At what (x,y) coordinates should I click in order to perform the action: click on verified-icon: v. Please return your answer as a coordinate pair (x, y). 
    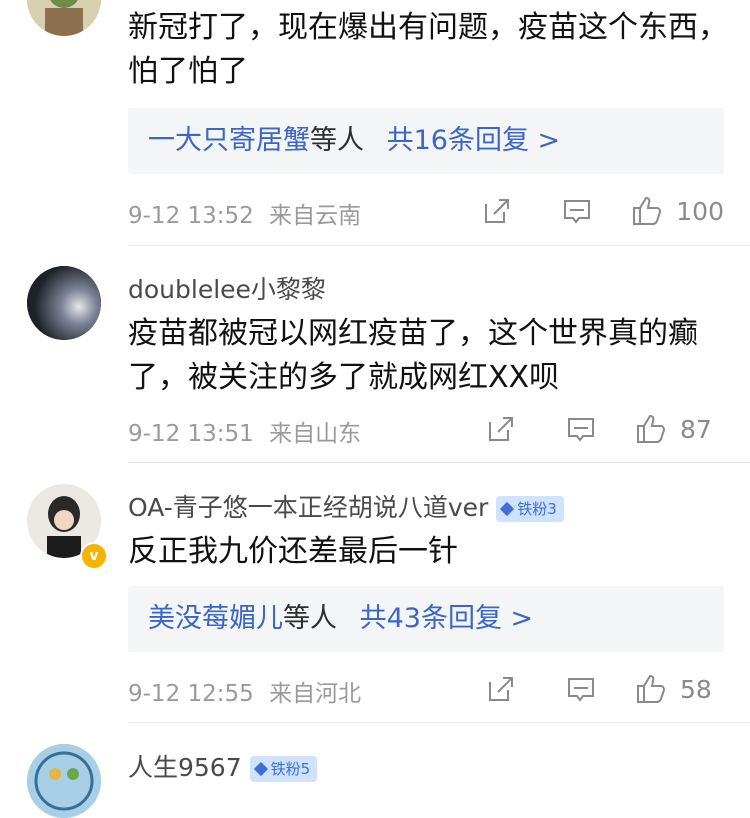
    Looking at the image, I should click on (94, 556).